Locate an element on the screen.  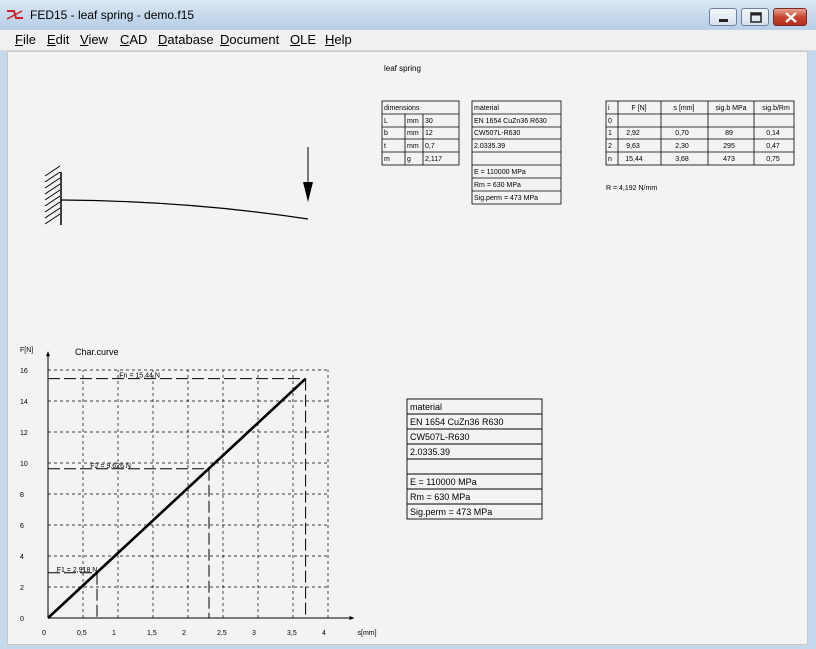
dim-value: 0,7 is located at coordinates (430, 146).